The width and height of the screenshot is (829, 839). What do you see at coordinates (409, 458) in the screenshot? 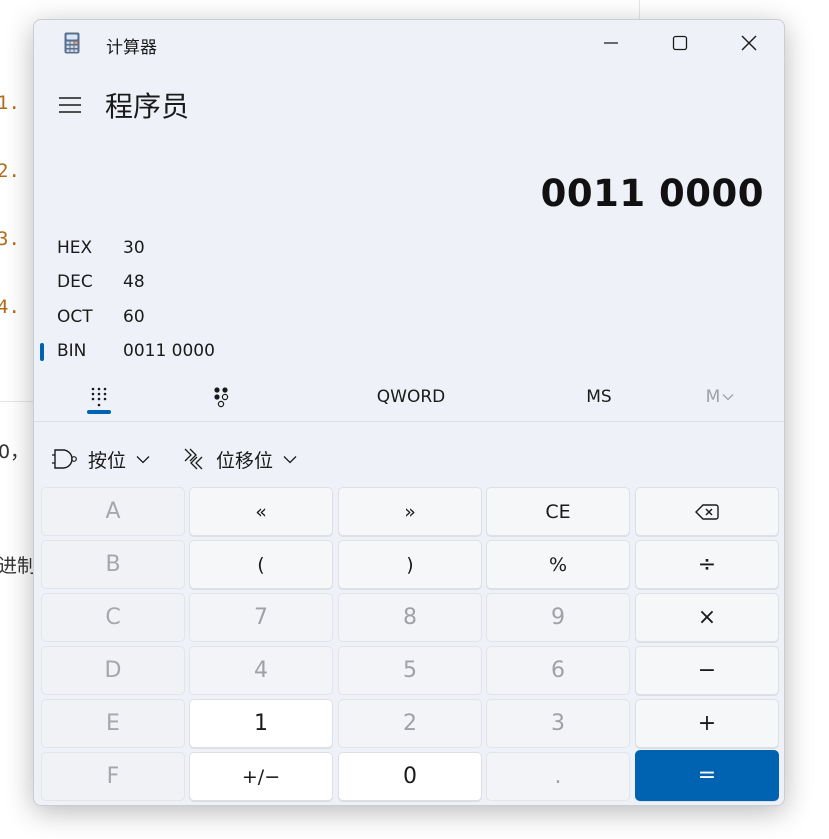
I see `bitwise-operations-row: 按位 位移位` at bounding box center [409, 458].